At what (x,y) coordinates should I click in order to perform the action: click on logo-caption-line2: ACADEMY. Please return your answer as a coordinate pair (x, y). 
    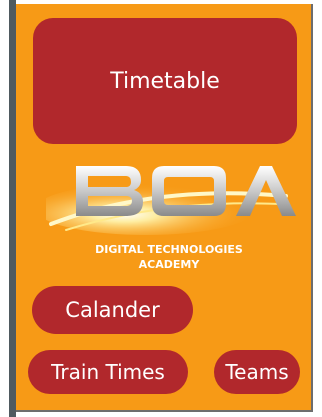
    Looking at the image, I should click on (169, 264).